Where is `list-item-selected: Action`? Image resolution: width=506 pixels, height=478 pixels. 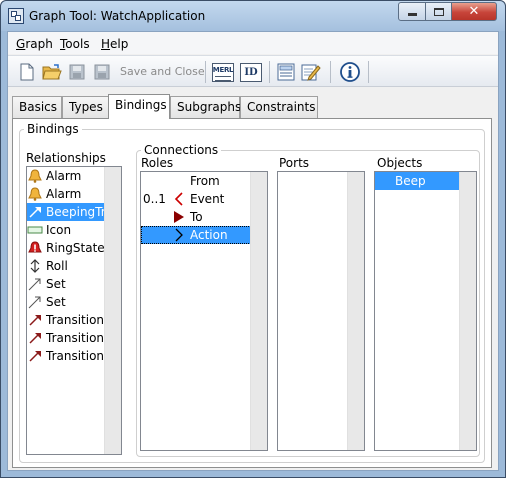
list-item-selected: Action is located at coordinates (196, 235).